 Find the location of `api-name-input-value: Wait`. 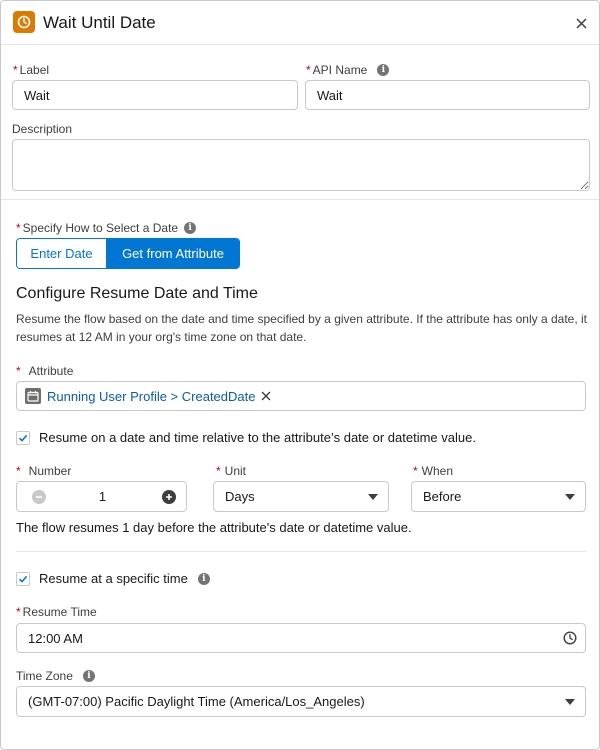

api-name-input-value: Wait is located at coordinates (330, 95).